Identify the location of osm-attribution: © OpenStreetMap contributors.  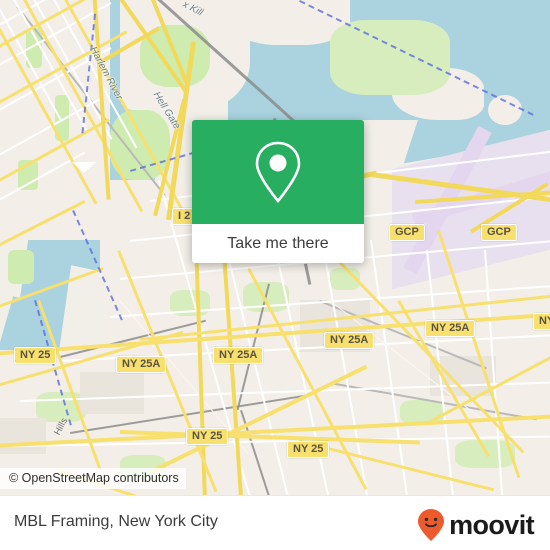
(93, 478).